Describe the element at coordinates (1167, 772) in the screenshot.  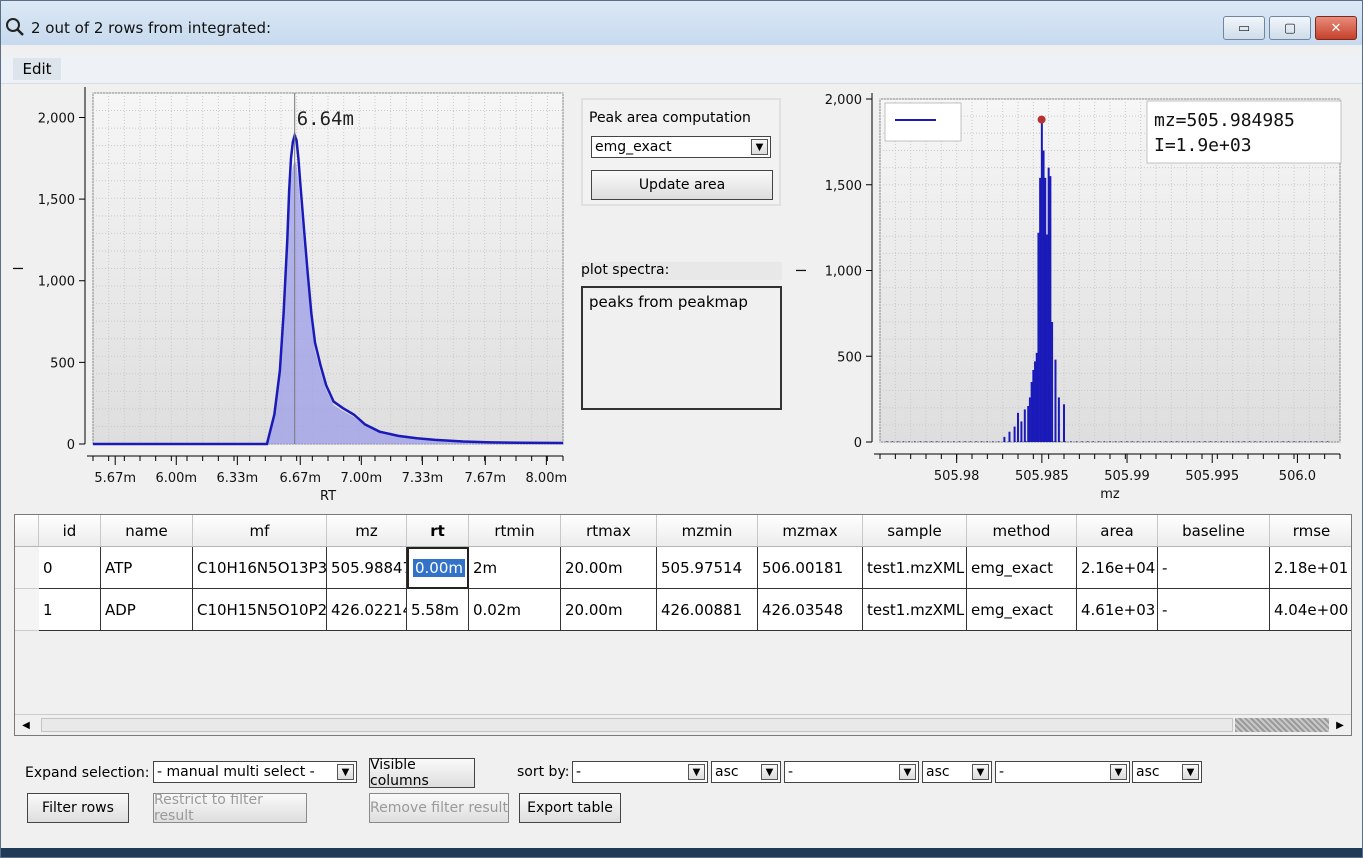
I see `sort-order-3: asc ▼` at that location.